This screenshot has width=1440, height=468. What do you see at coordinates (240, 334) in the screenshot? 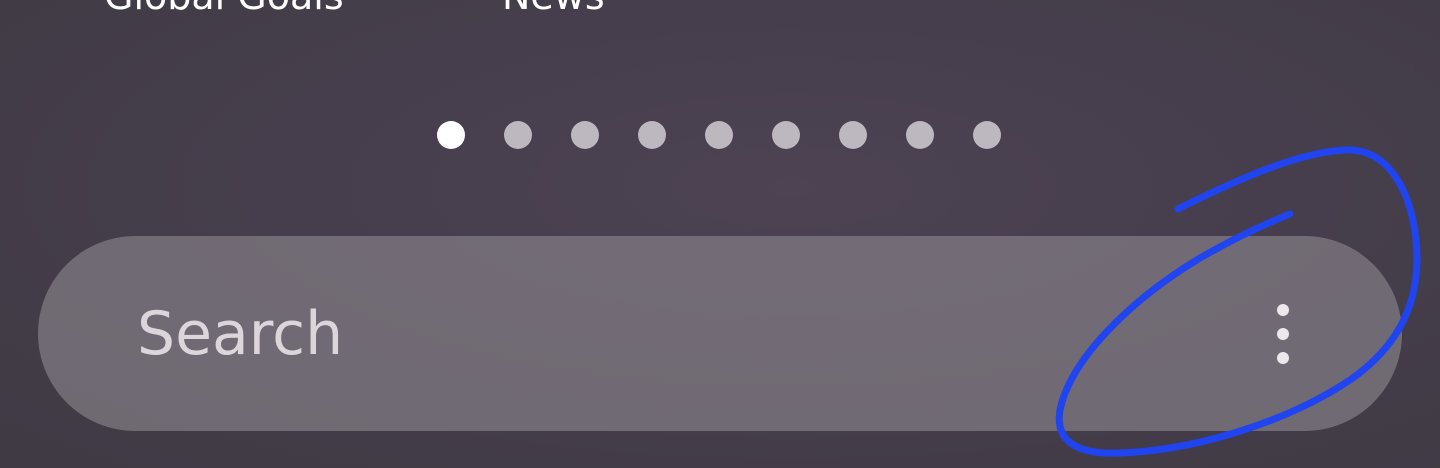
I see `search-placeholder: Search` at bounding box center [240, 334].